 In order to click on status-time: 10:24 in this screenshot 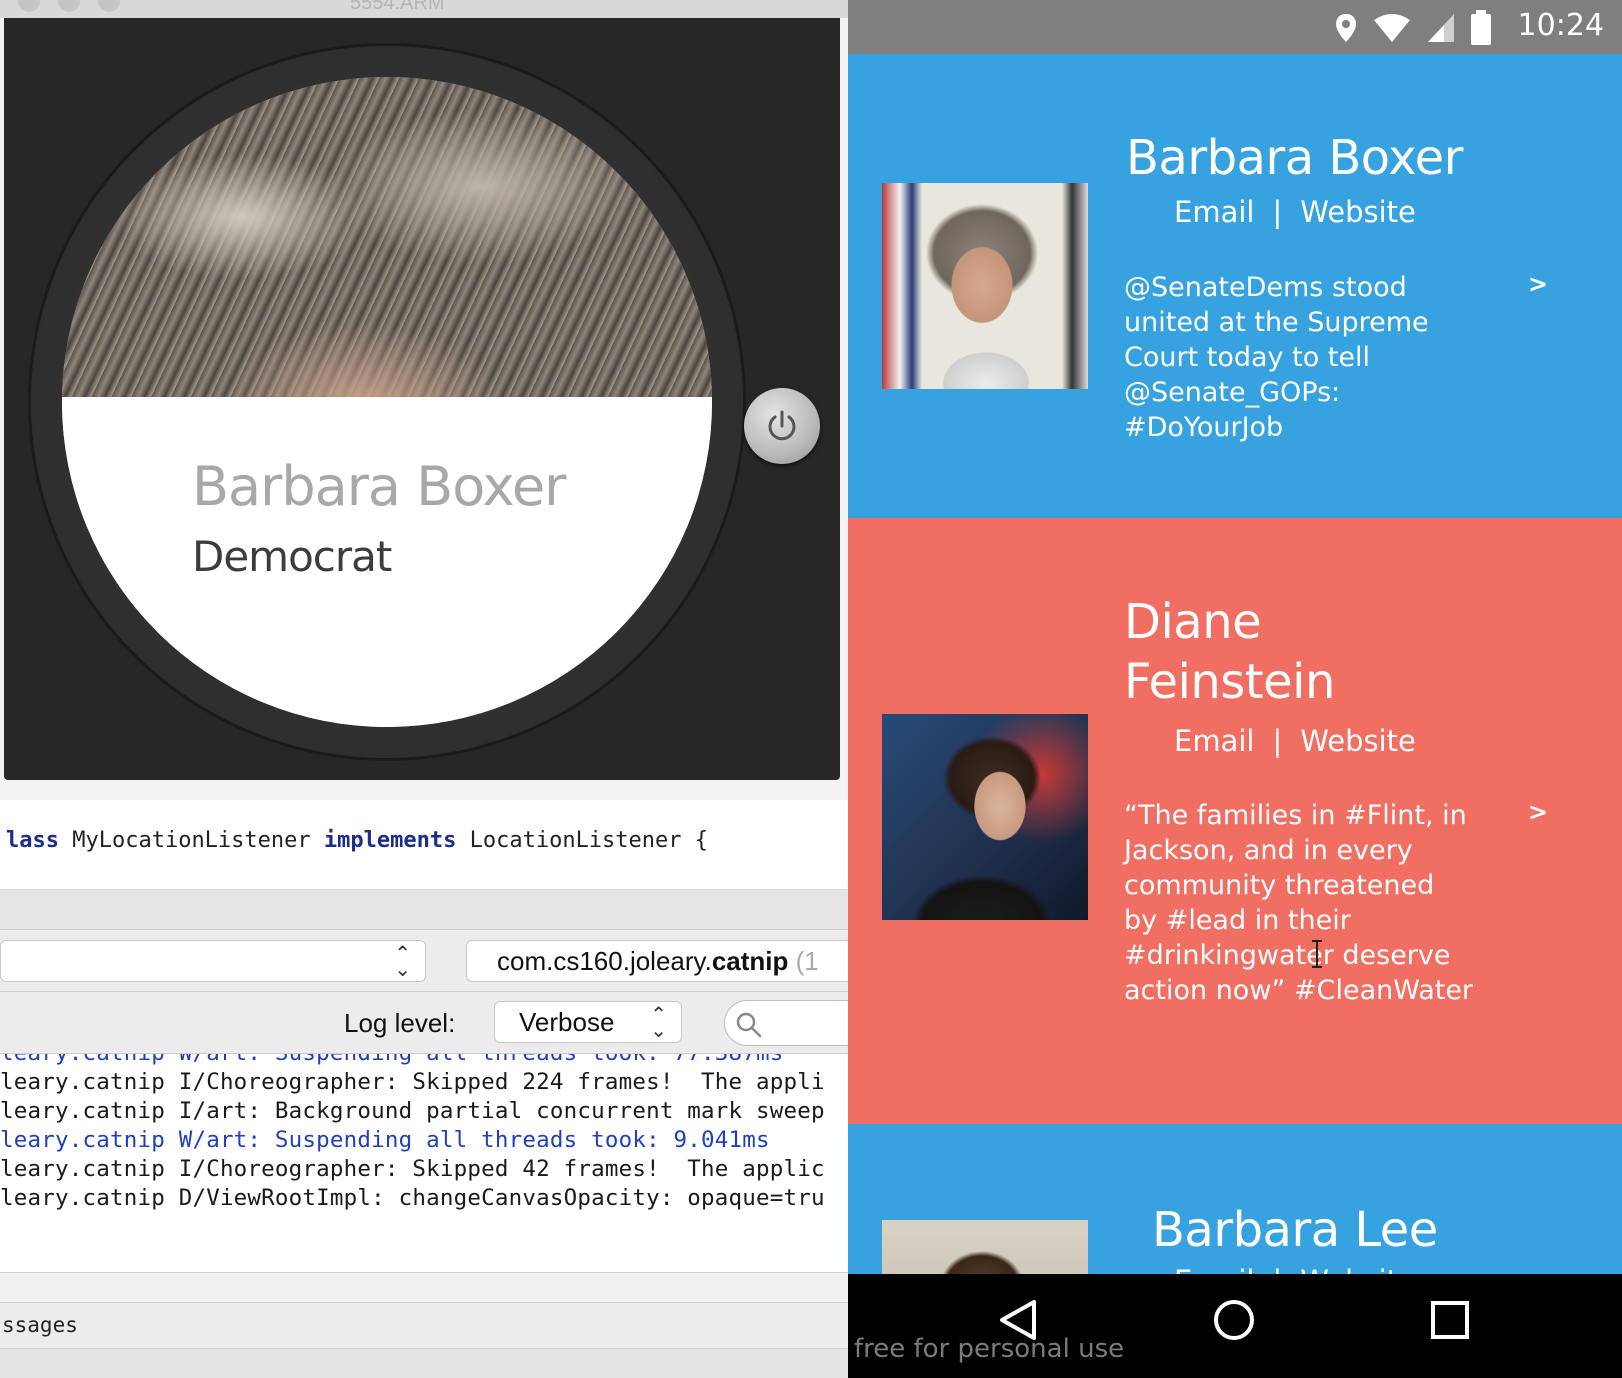, I will do `click(1560, 25)`.